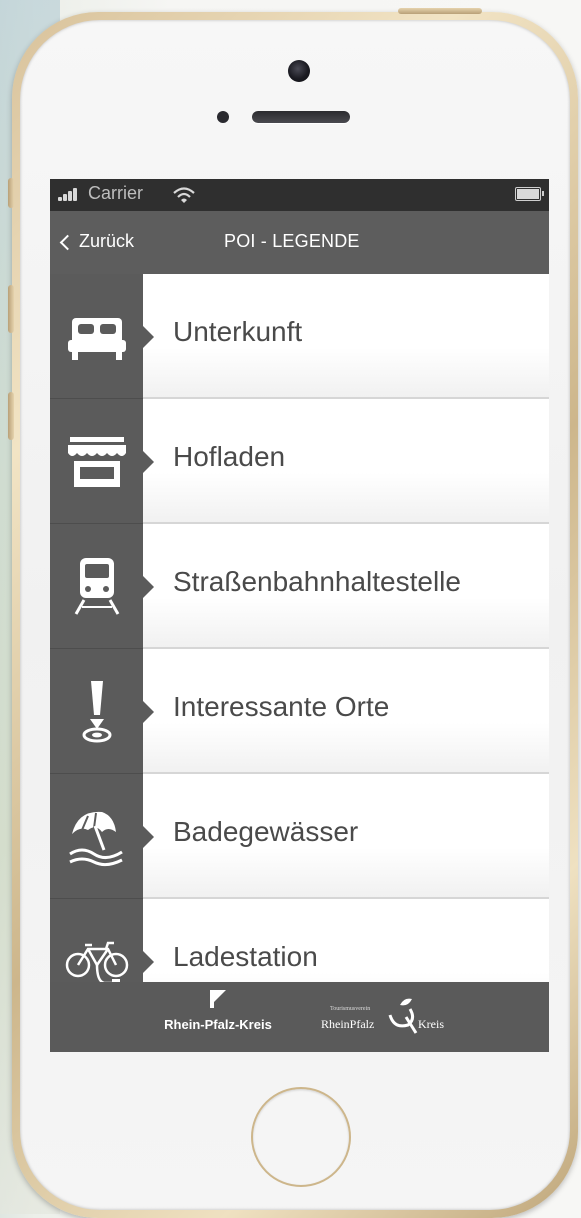  What do you see at coordinates (218, 1024) in the screenshot?
I see `logo-left-text: Rhein-Pfalz-Kreis` at bounding box center [218, 1024].